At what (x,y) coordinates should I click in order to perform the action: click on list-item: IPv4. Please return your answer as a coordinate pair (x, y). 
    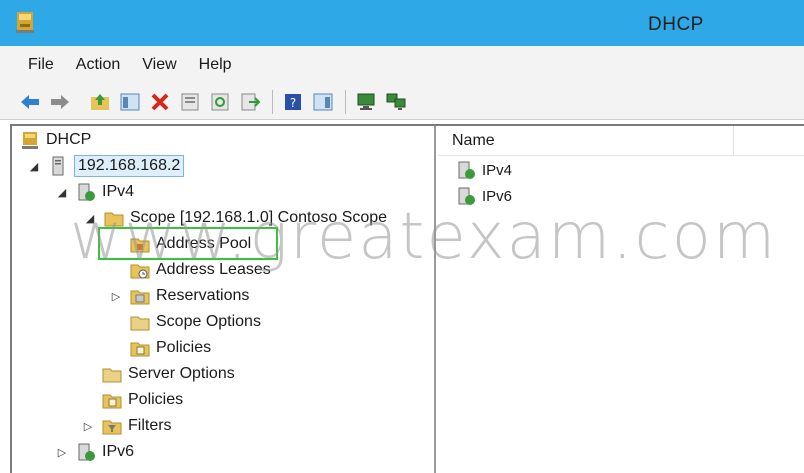
    Looking at the image, I should click on (484, 170).